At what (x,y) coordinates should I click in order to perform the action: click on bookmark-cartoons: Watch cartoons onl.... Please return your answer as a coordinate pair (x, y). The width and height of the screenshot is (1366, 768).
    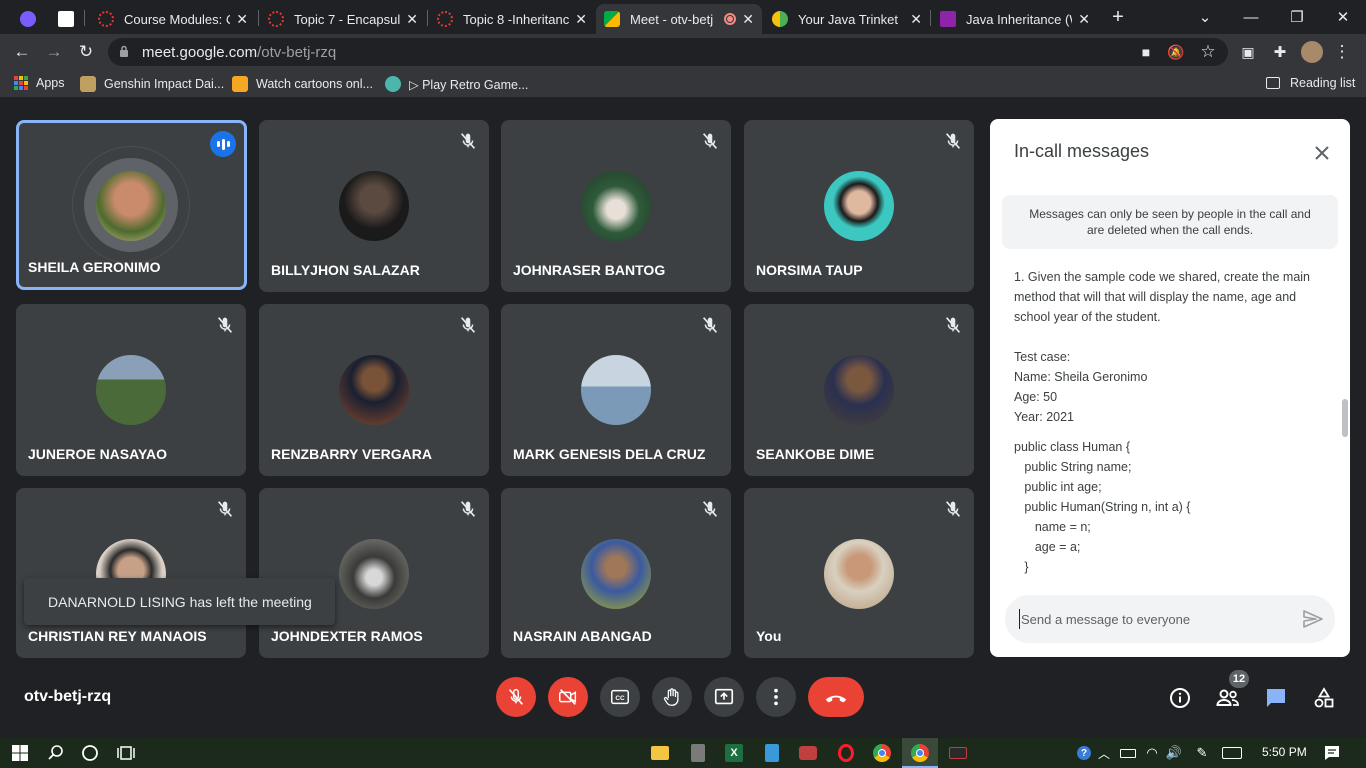
    Looking at the image, I should click on (302, 84).